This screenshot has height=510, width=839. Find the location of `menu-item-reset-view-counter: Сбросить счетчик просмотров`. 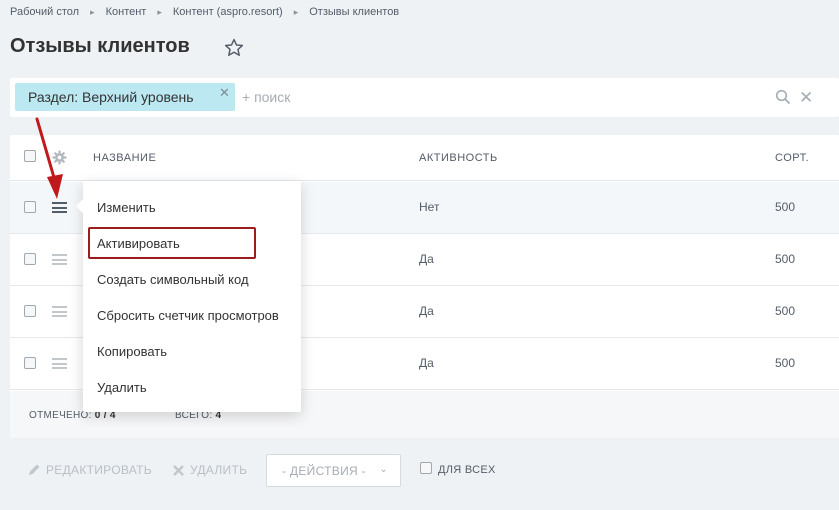

menu-item-reset-view-counter: Сбросить счетчик просмотров is located at coordinates (188, 315).